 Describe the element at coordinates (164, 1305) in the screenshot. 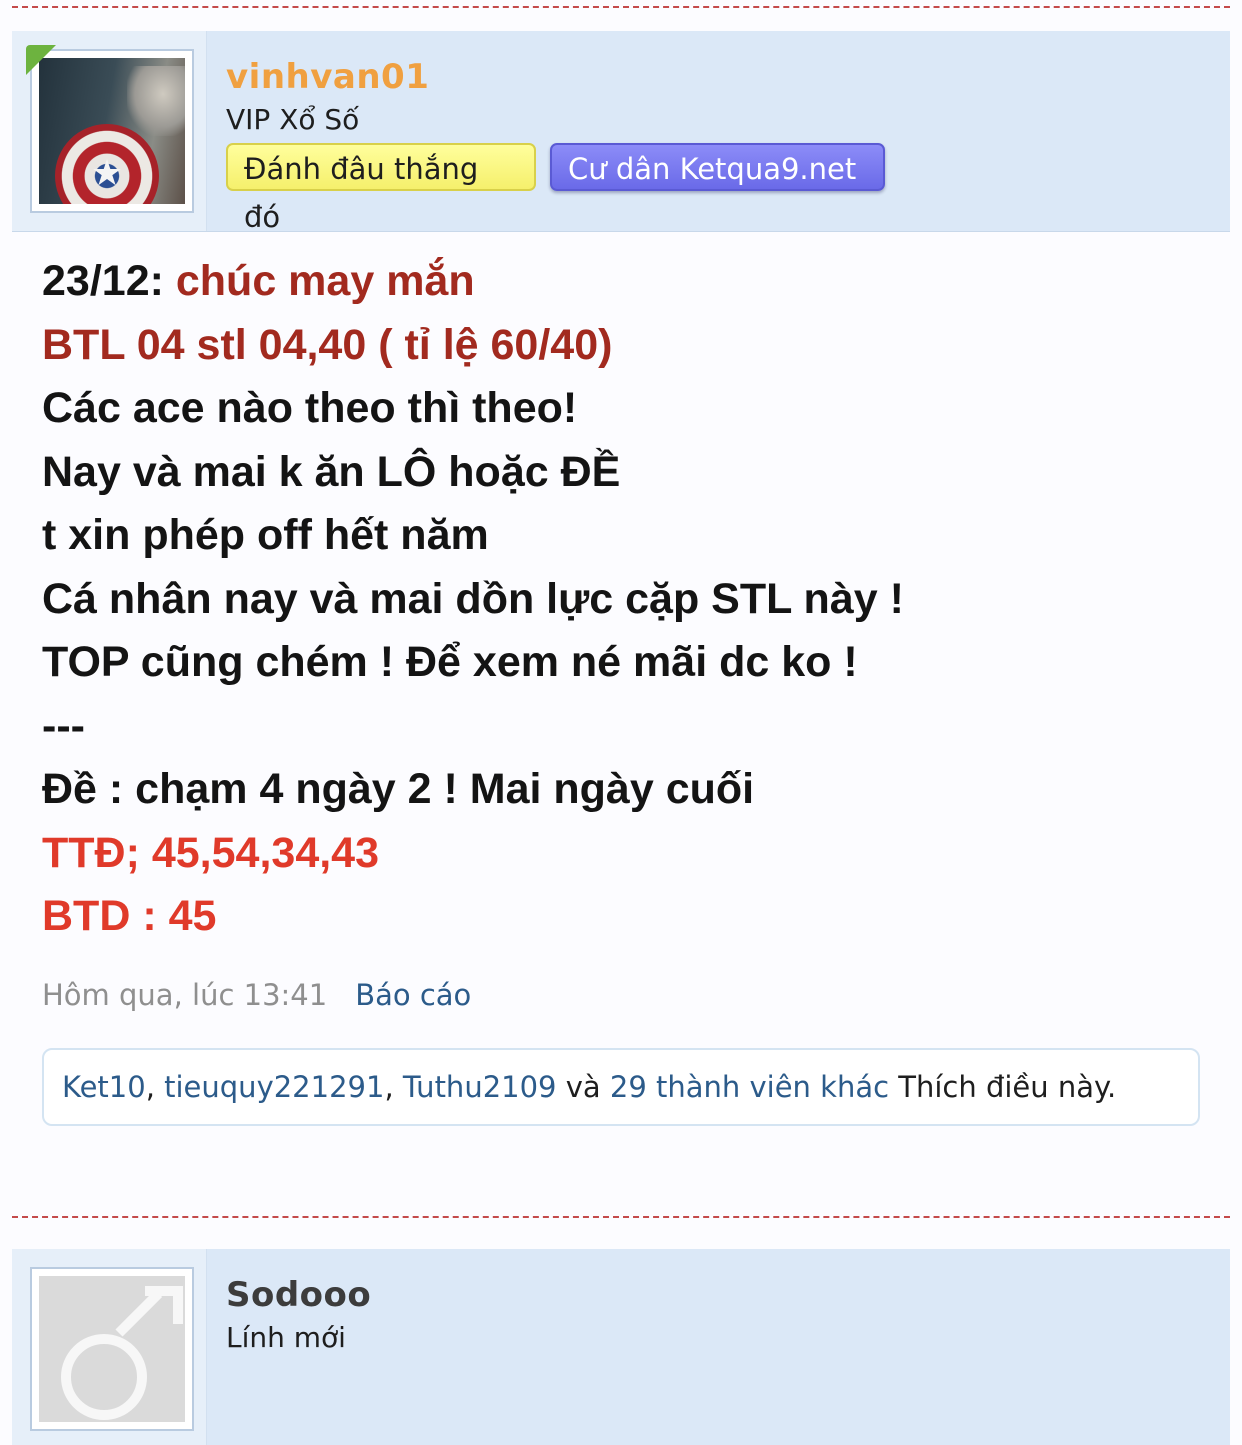

I see `male-icon-arrow` at that location.